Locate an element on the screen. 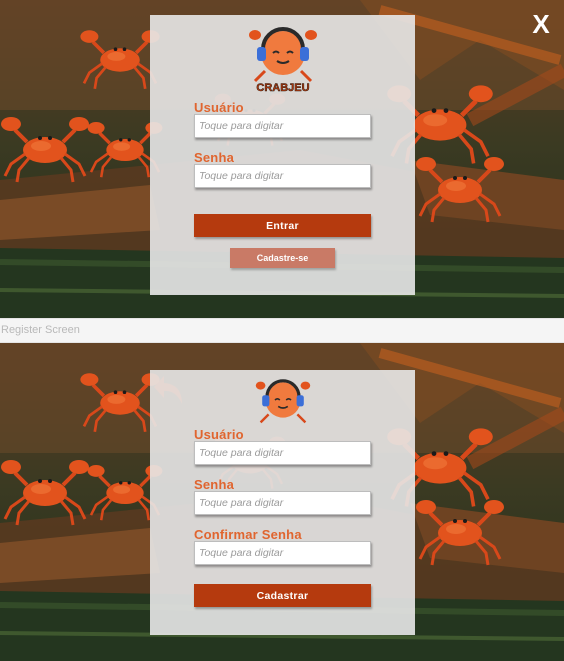  close-label: X is located at coordinates (541, 24).